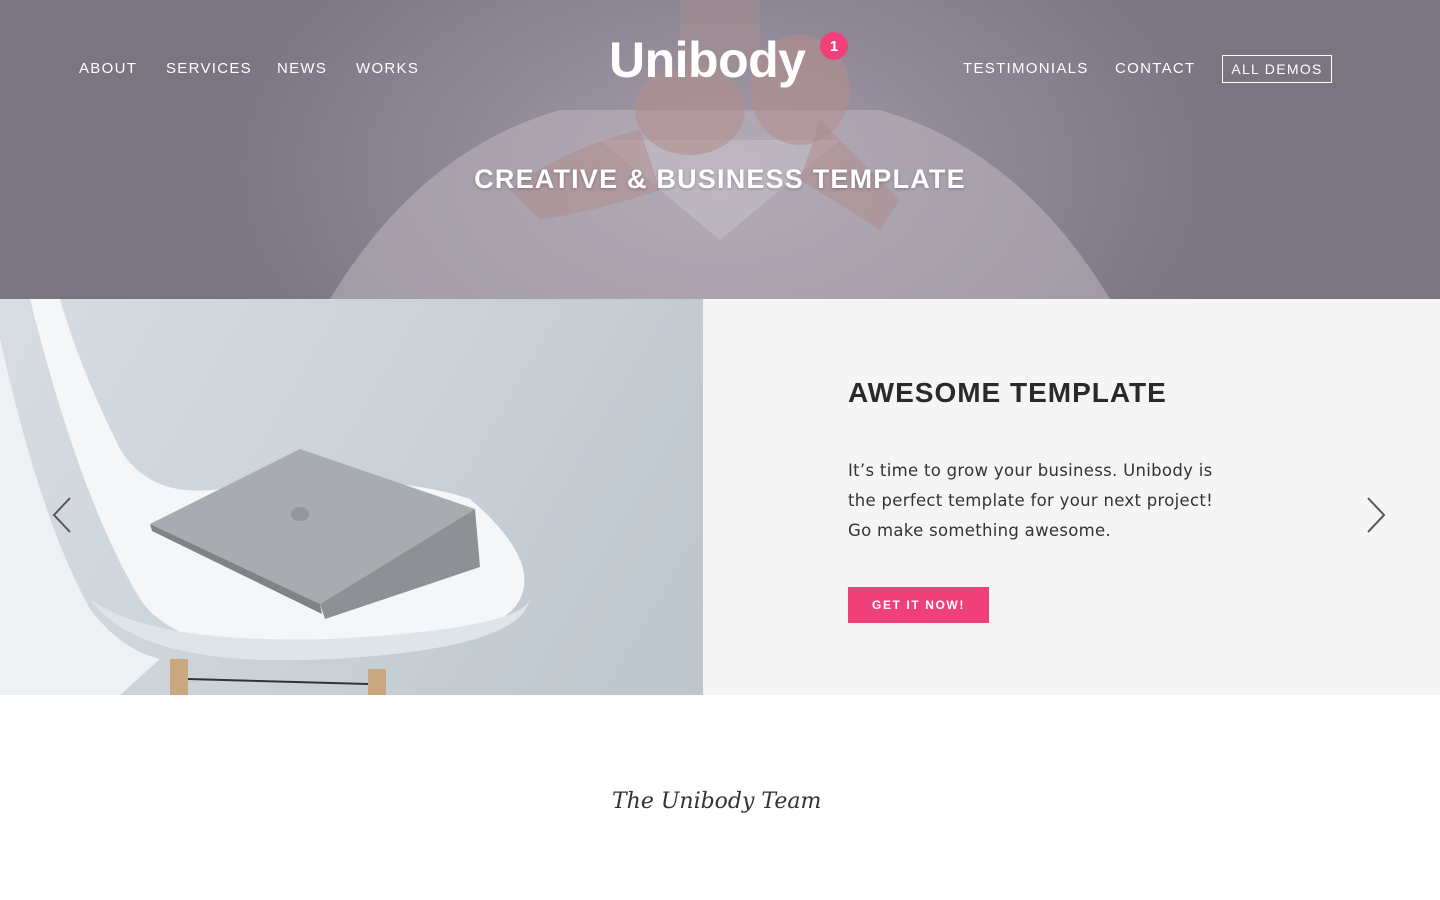 This screenshot has width=1440, height=900. What do you see at coordinates (918, 605) in the screenshot?
I see `get-it-now-button: Get it now!` at bounding box center [918, 605].